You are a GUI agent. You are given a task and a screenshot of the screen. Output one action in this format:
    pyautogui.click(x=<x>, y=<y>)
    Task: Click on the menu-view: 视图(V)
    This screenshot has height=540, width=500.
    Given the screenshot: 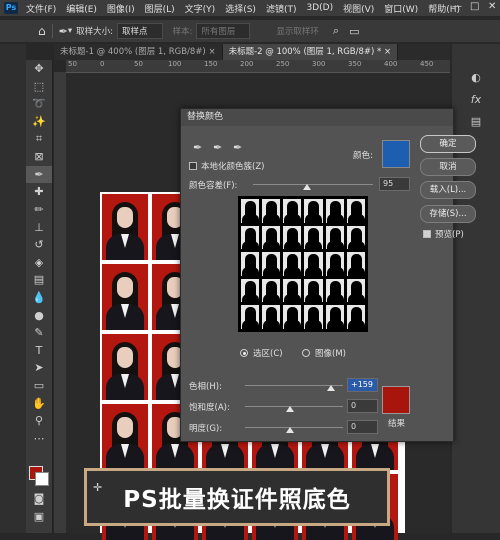 What is the action you would take?
    pyautogui.click(x=358, y=8)
    